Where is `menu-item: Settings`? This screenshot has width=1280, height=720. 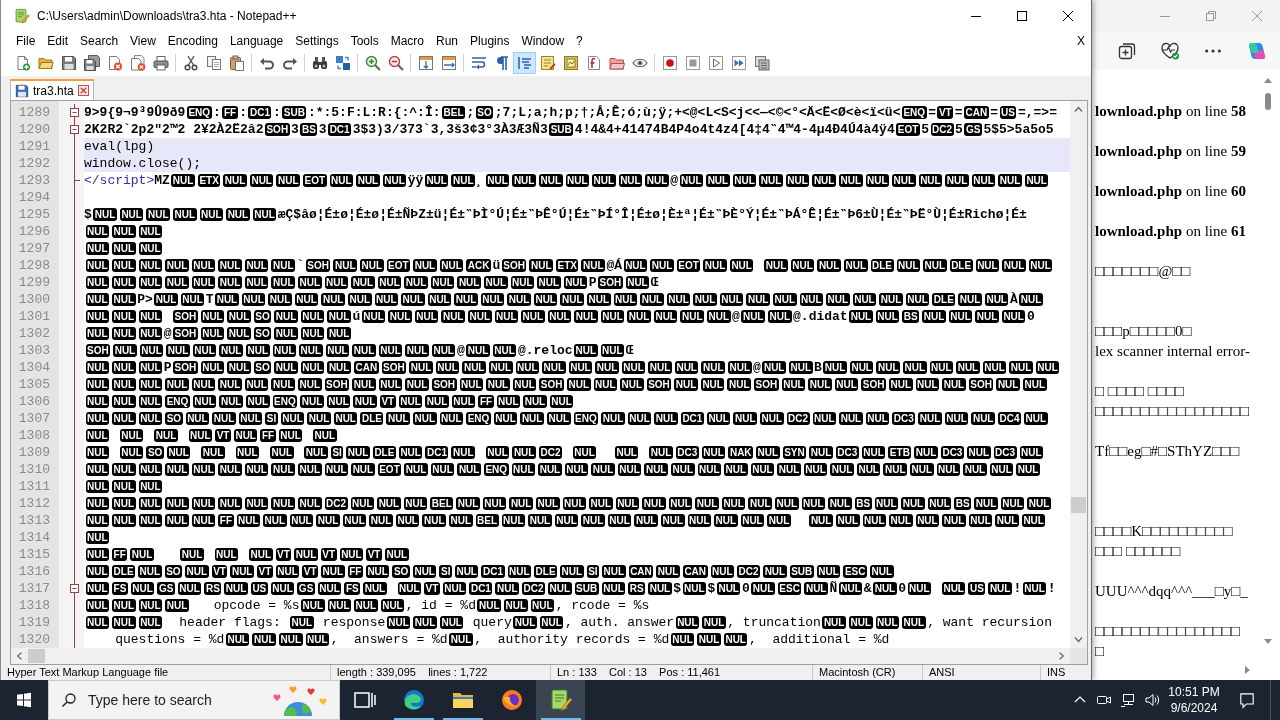
menu-item: Settings is located at coordinates (317, 41).